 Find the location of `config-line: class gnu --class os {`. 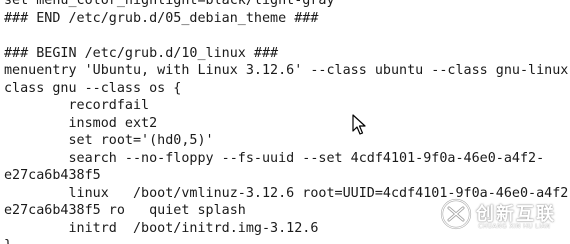

config-line: class gnu --class os { is located at coordinates (93, 88).